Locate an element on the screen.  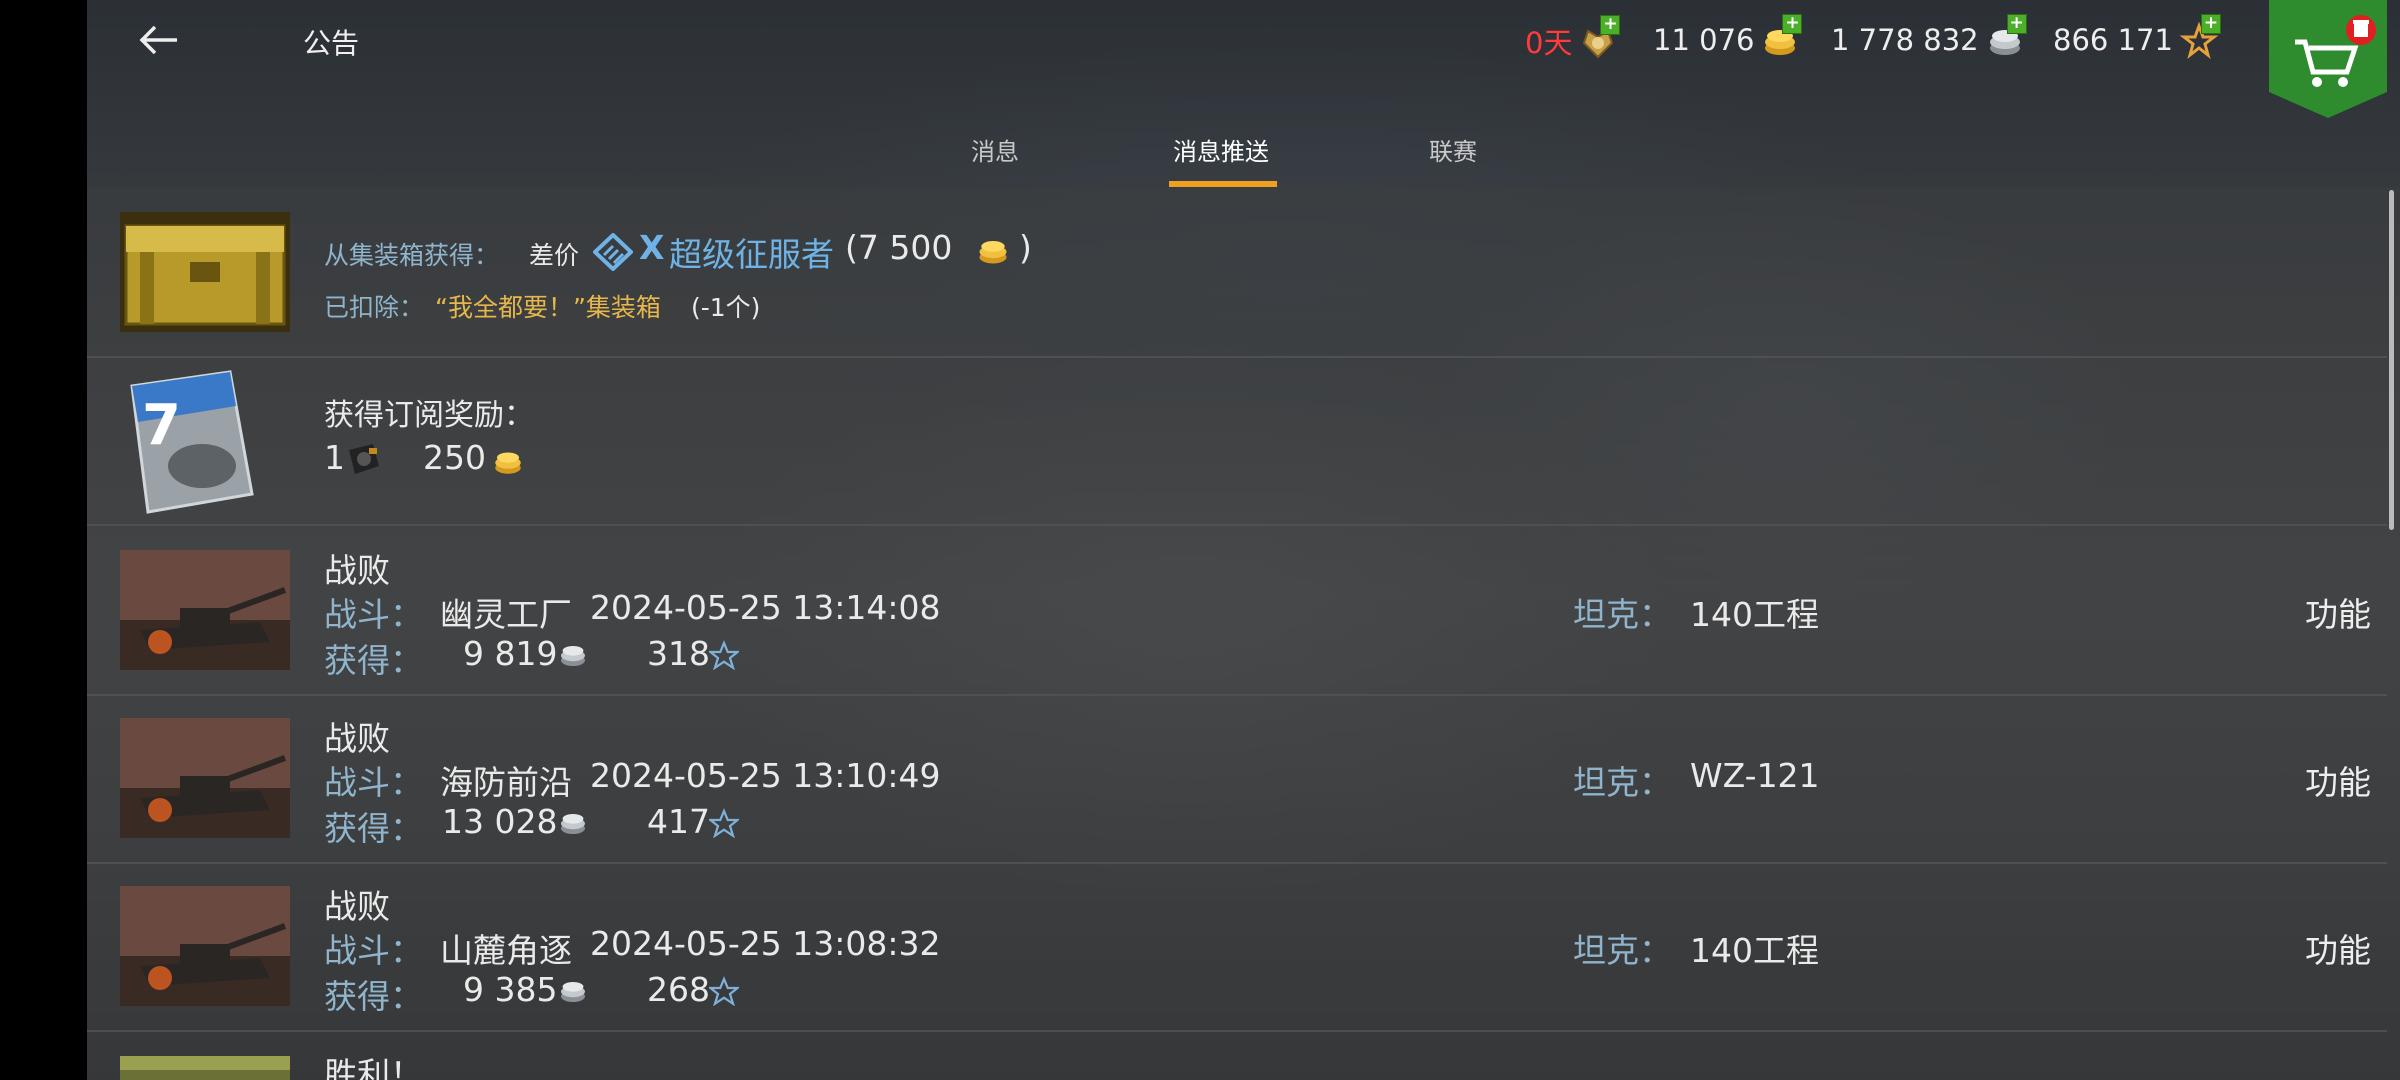
battle-datetime: 2024-05-25 13:10:49 is located at coordinates (765, 775).